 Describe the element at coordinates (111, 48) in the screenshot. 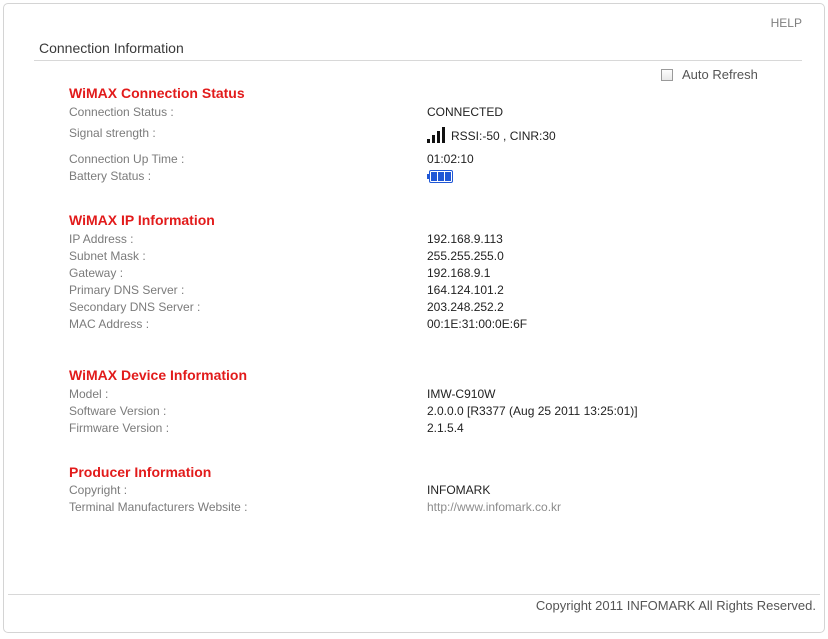

I see `page-title: Connection Information` at that location.